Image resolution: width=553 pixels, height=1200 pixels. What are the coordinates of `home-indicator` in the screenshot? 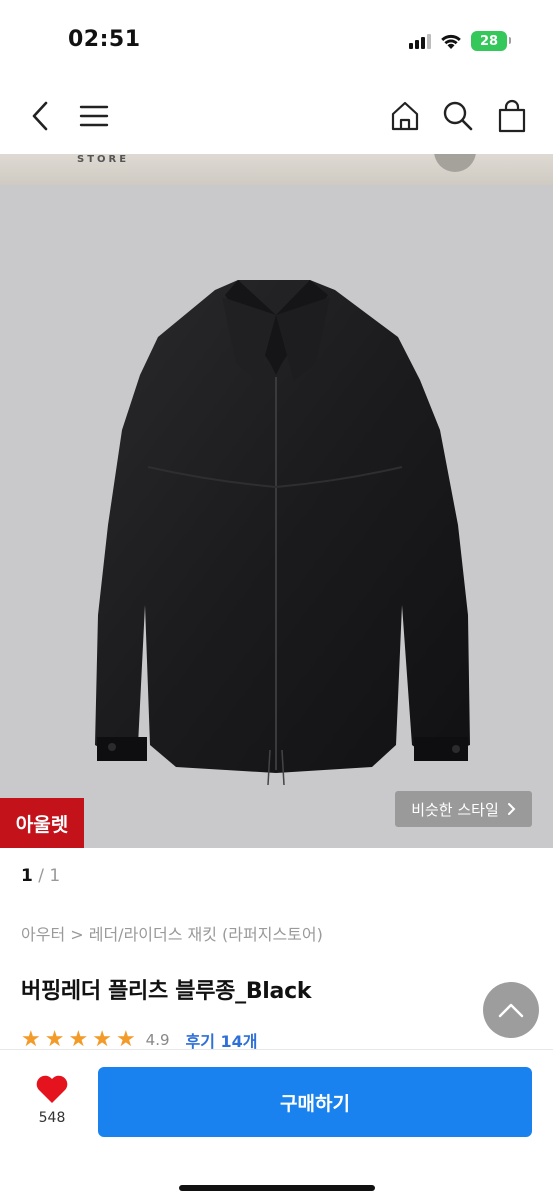 It's located at (277, 1188).